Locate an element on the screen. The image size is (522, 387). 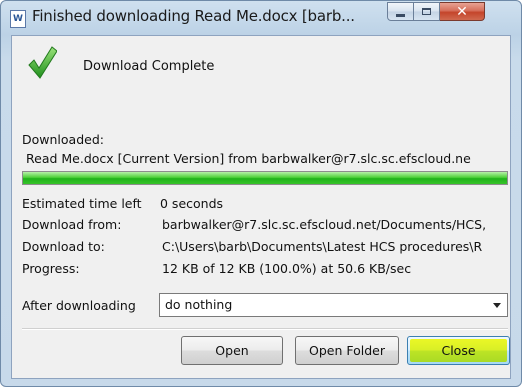
time-left-value: 0 seconds is located at coordinates (192, 203).